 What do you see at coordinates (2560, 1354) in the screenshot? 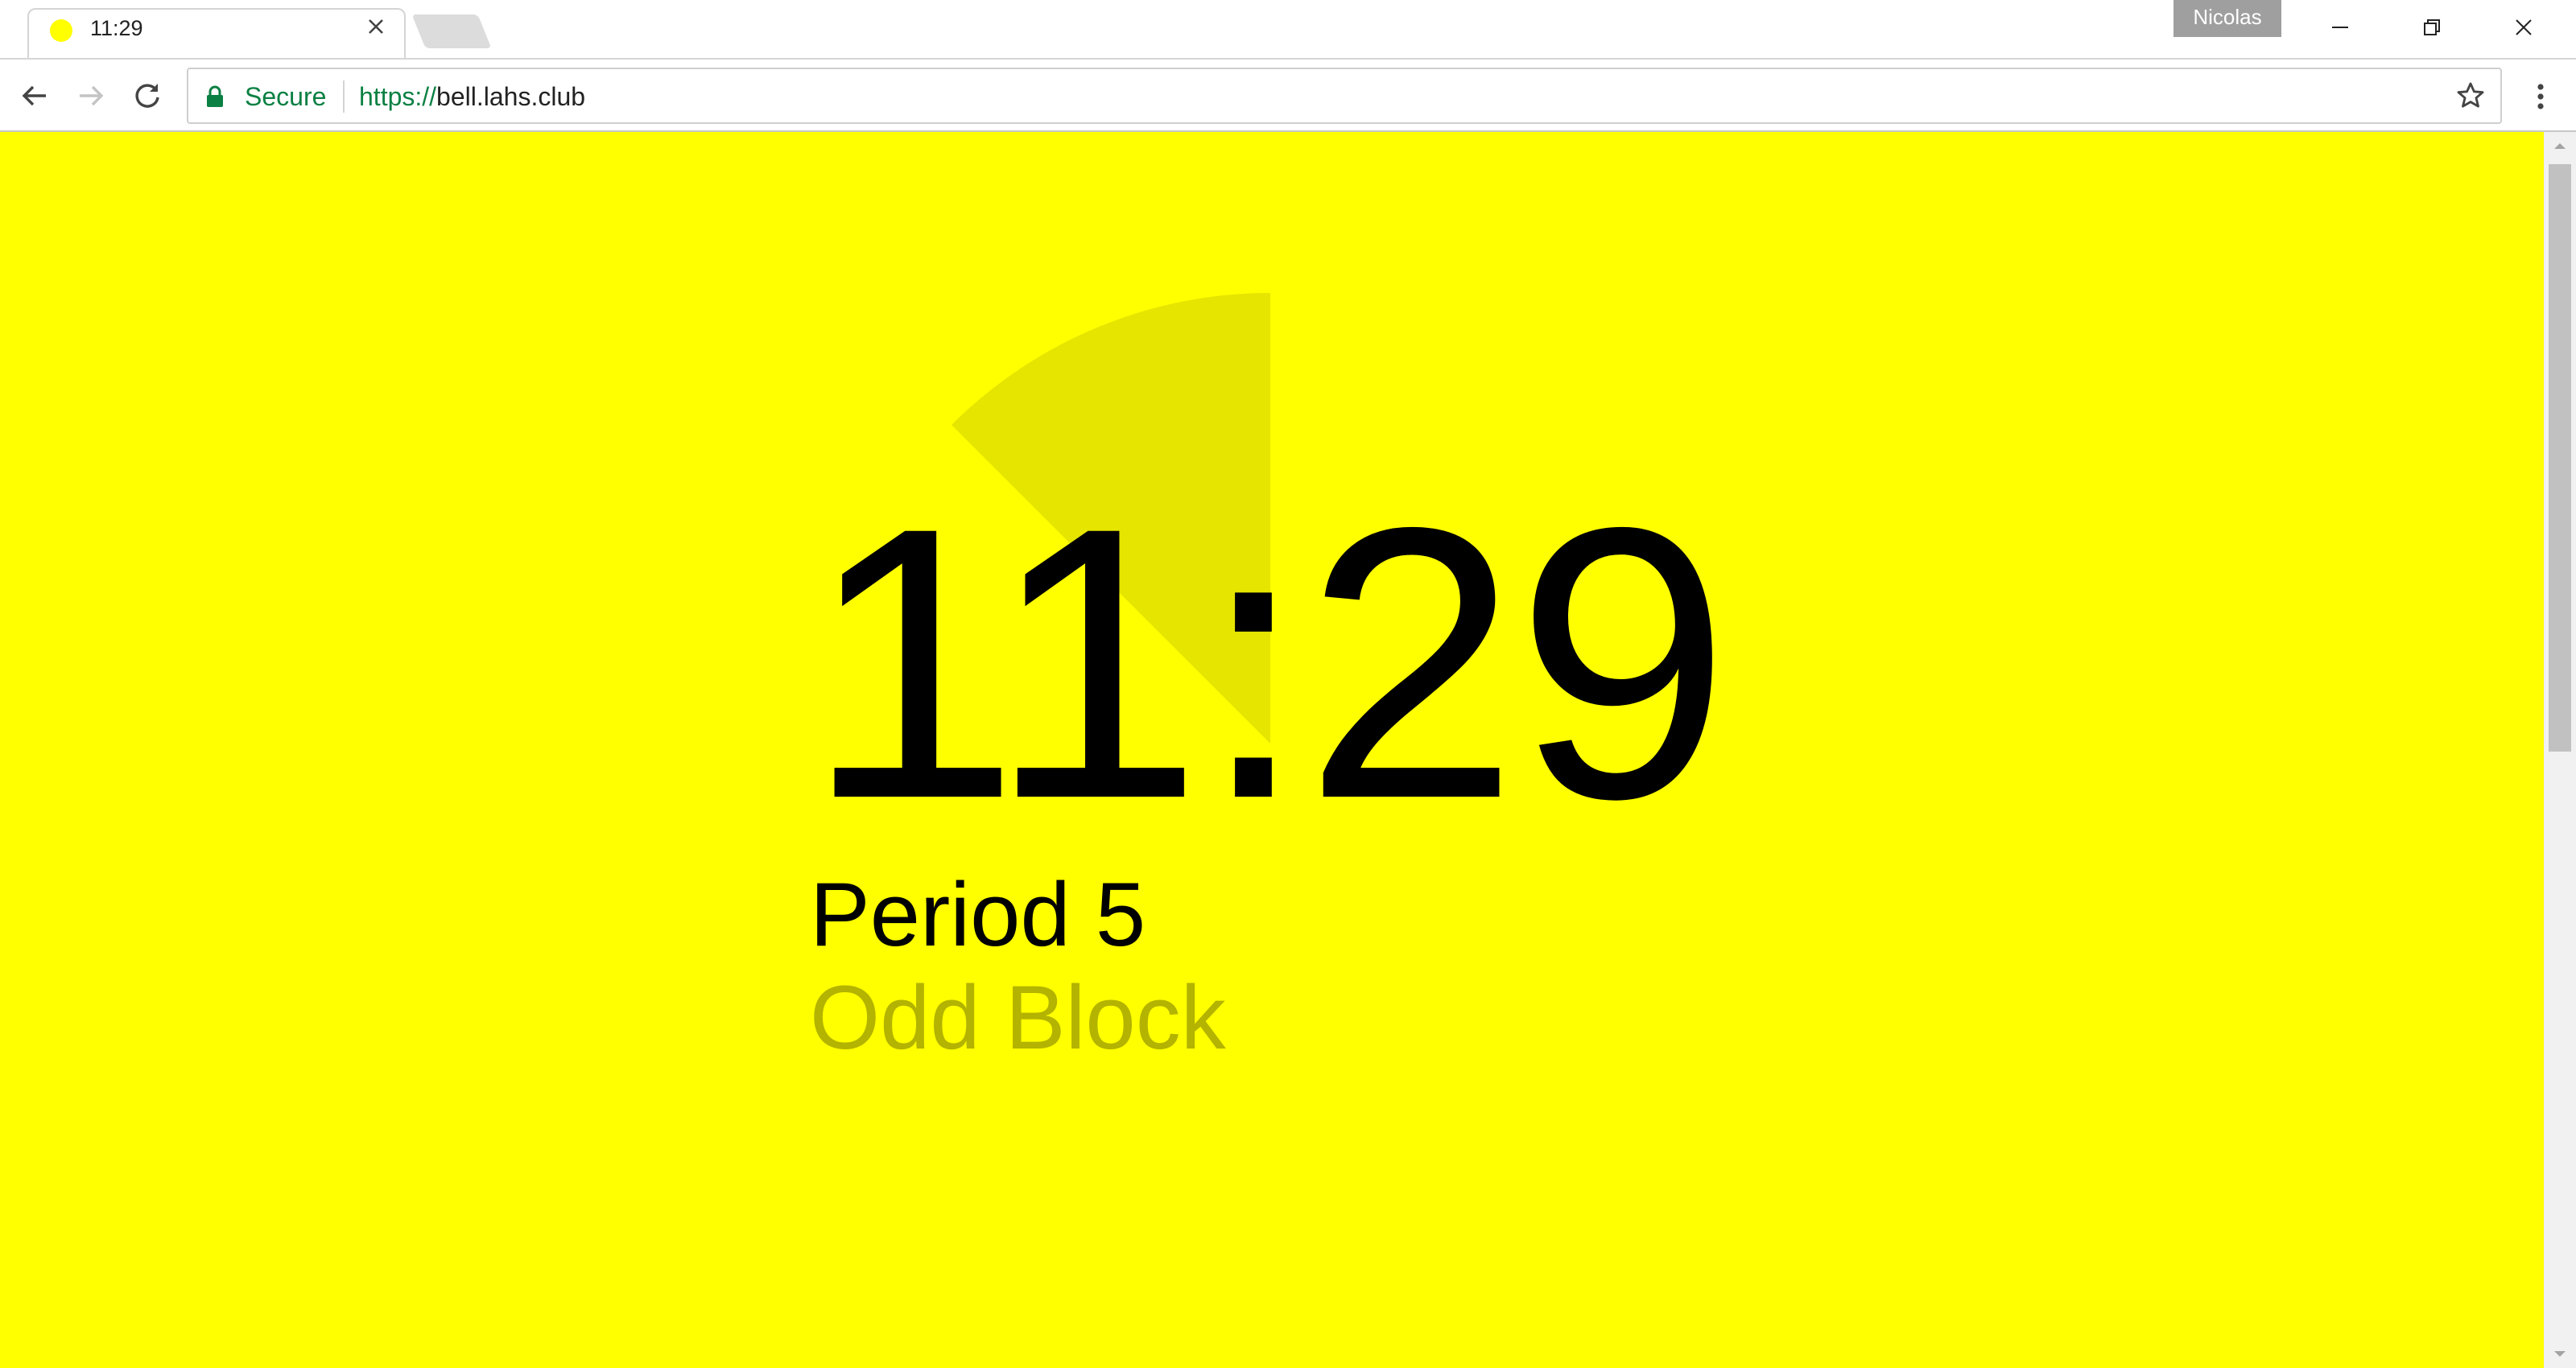
I see `scroll-down-arrow-icon` at bounding box center [2560, 1354].